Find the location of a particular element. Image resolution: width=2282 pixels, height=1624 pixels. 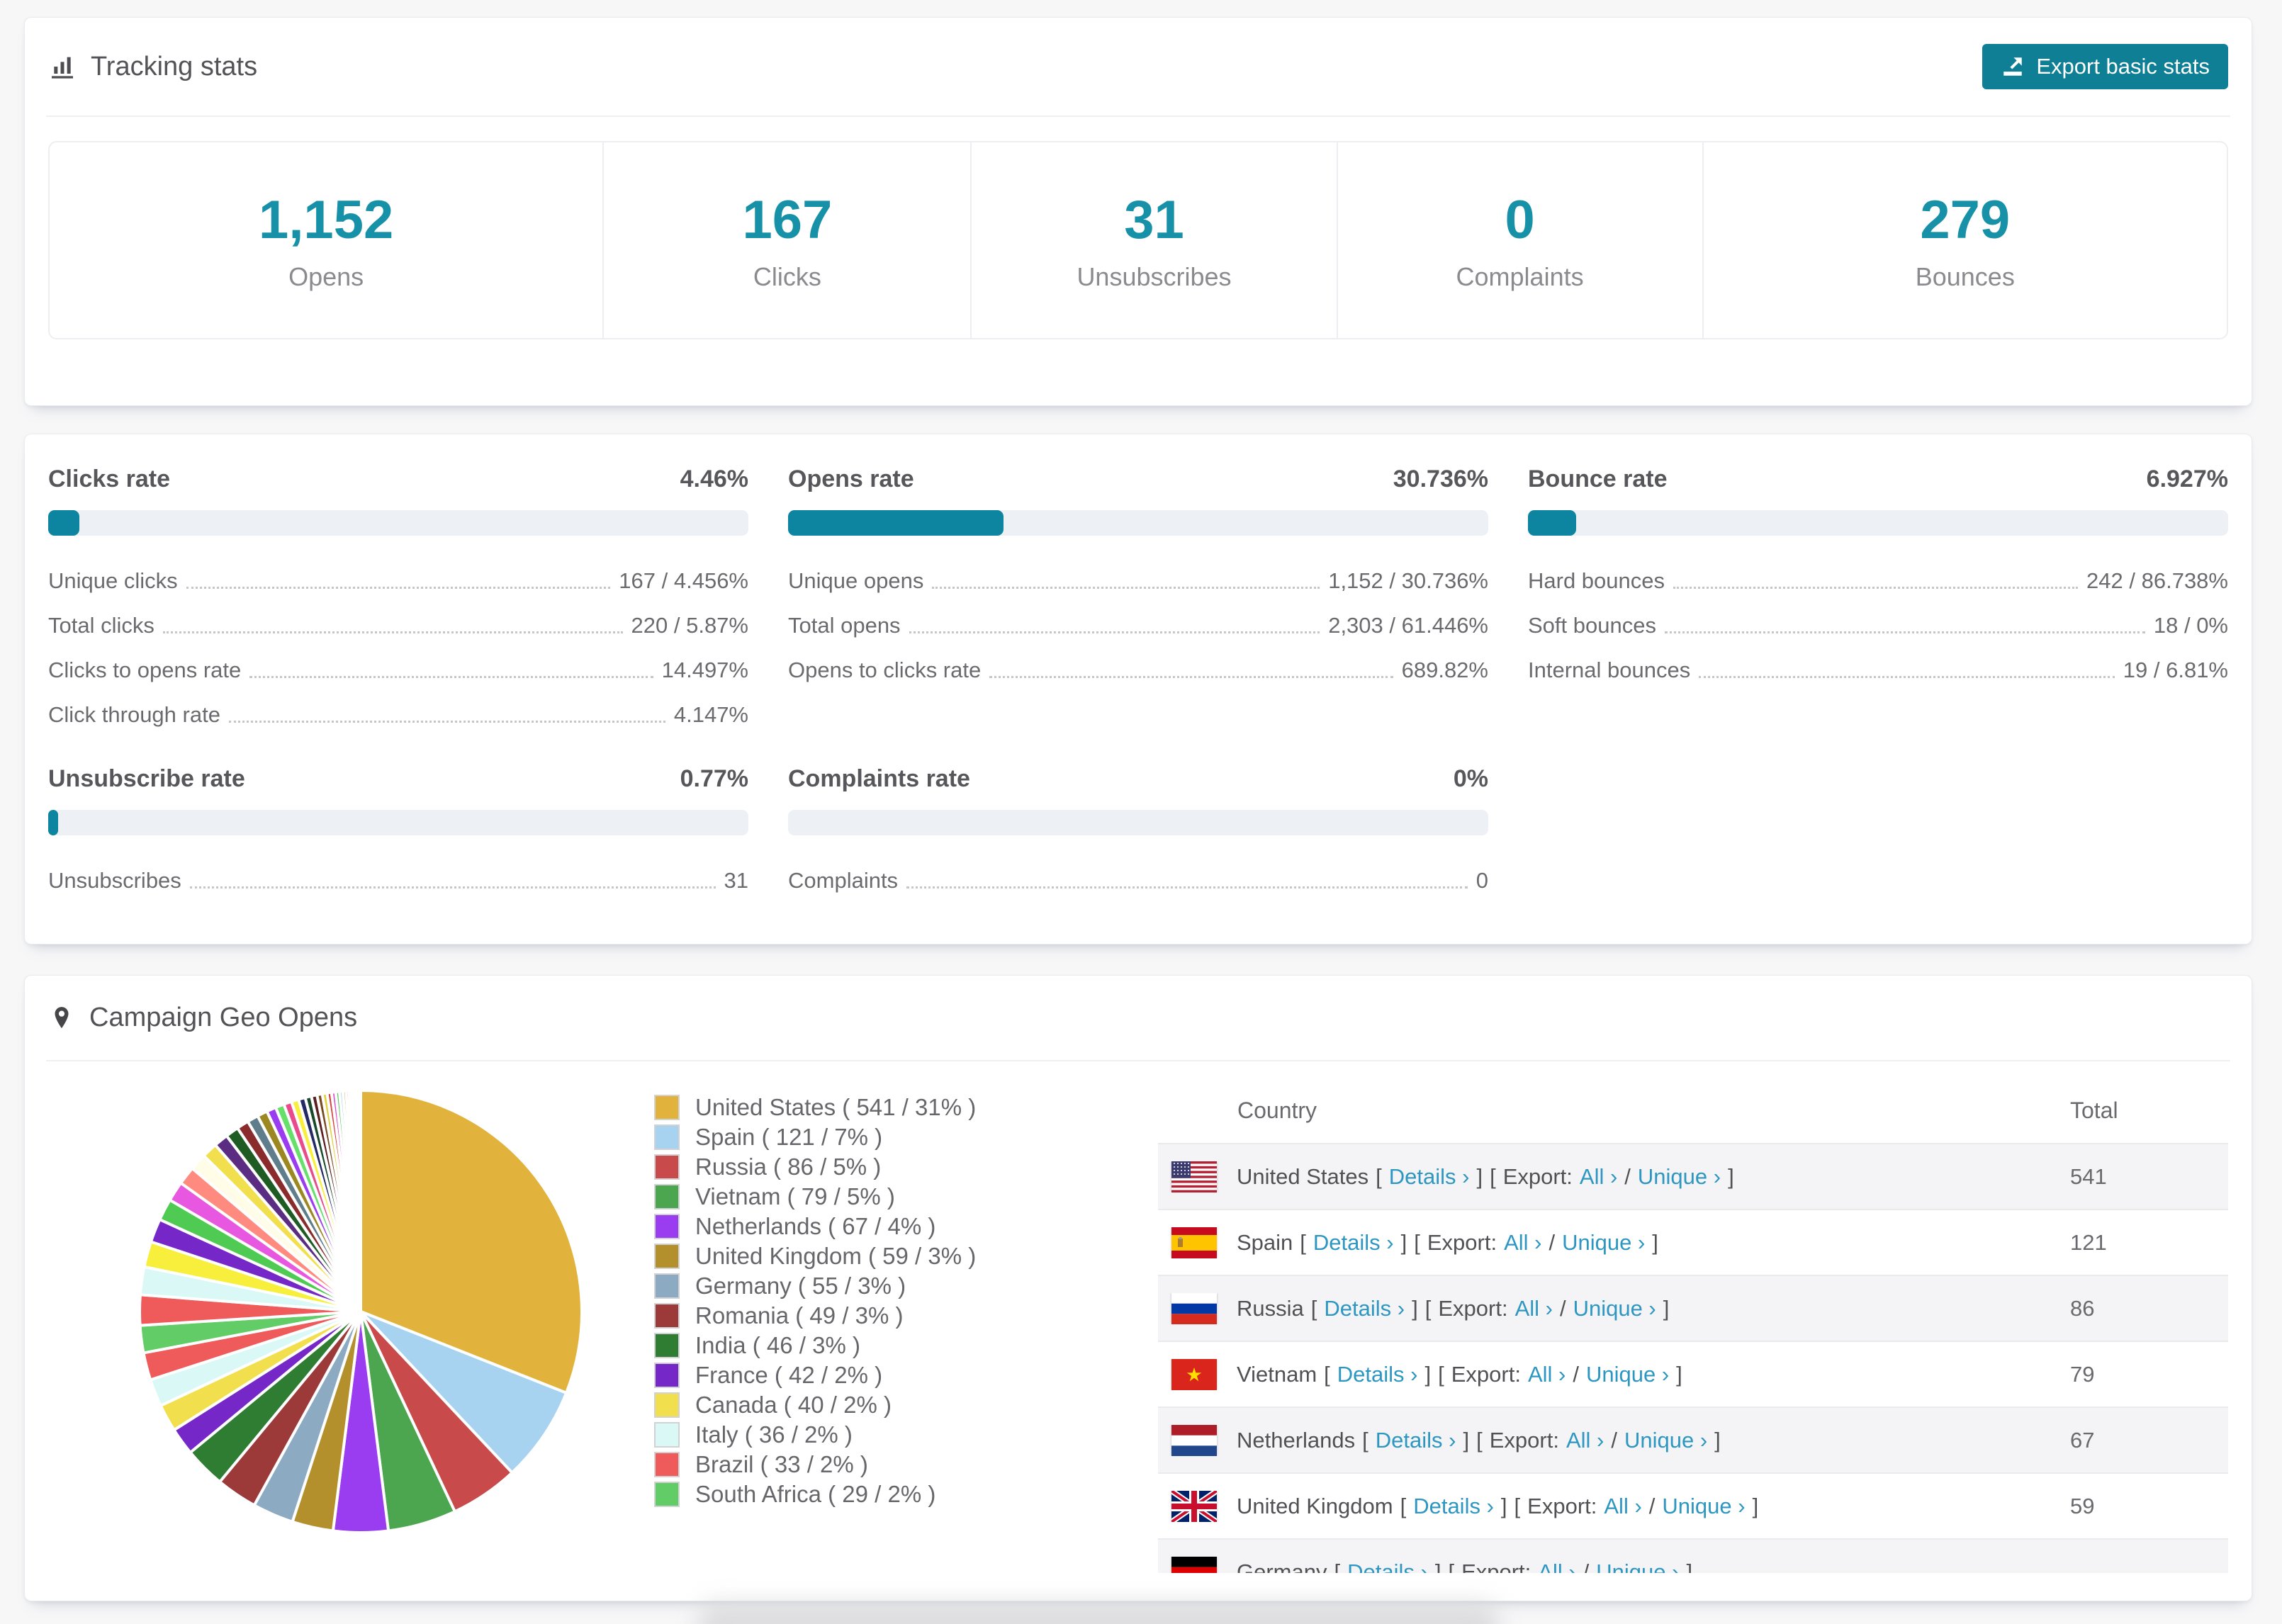

legend-label: Brazil ( 33 / 2% ) is located at coordinates (782, 1464).